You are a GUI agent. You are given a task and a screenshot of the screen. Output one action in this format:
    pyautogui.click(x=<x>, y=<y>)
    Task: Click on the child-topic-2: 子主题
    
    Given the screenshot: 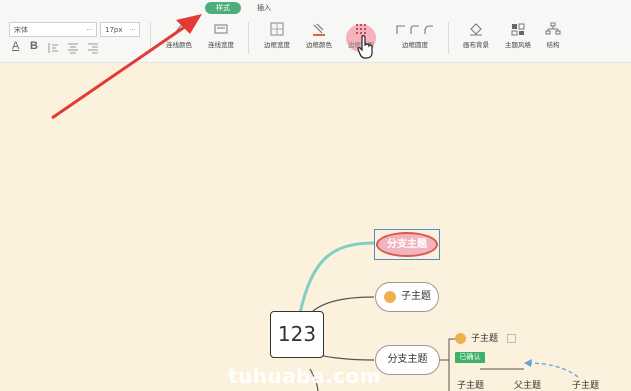 What is the action you would take?
    pyautogui.click(x=490, y=339)
    